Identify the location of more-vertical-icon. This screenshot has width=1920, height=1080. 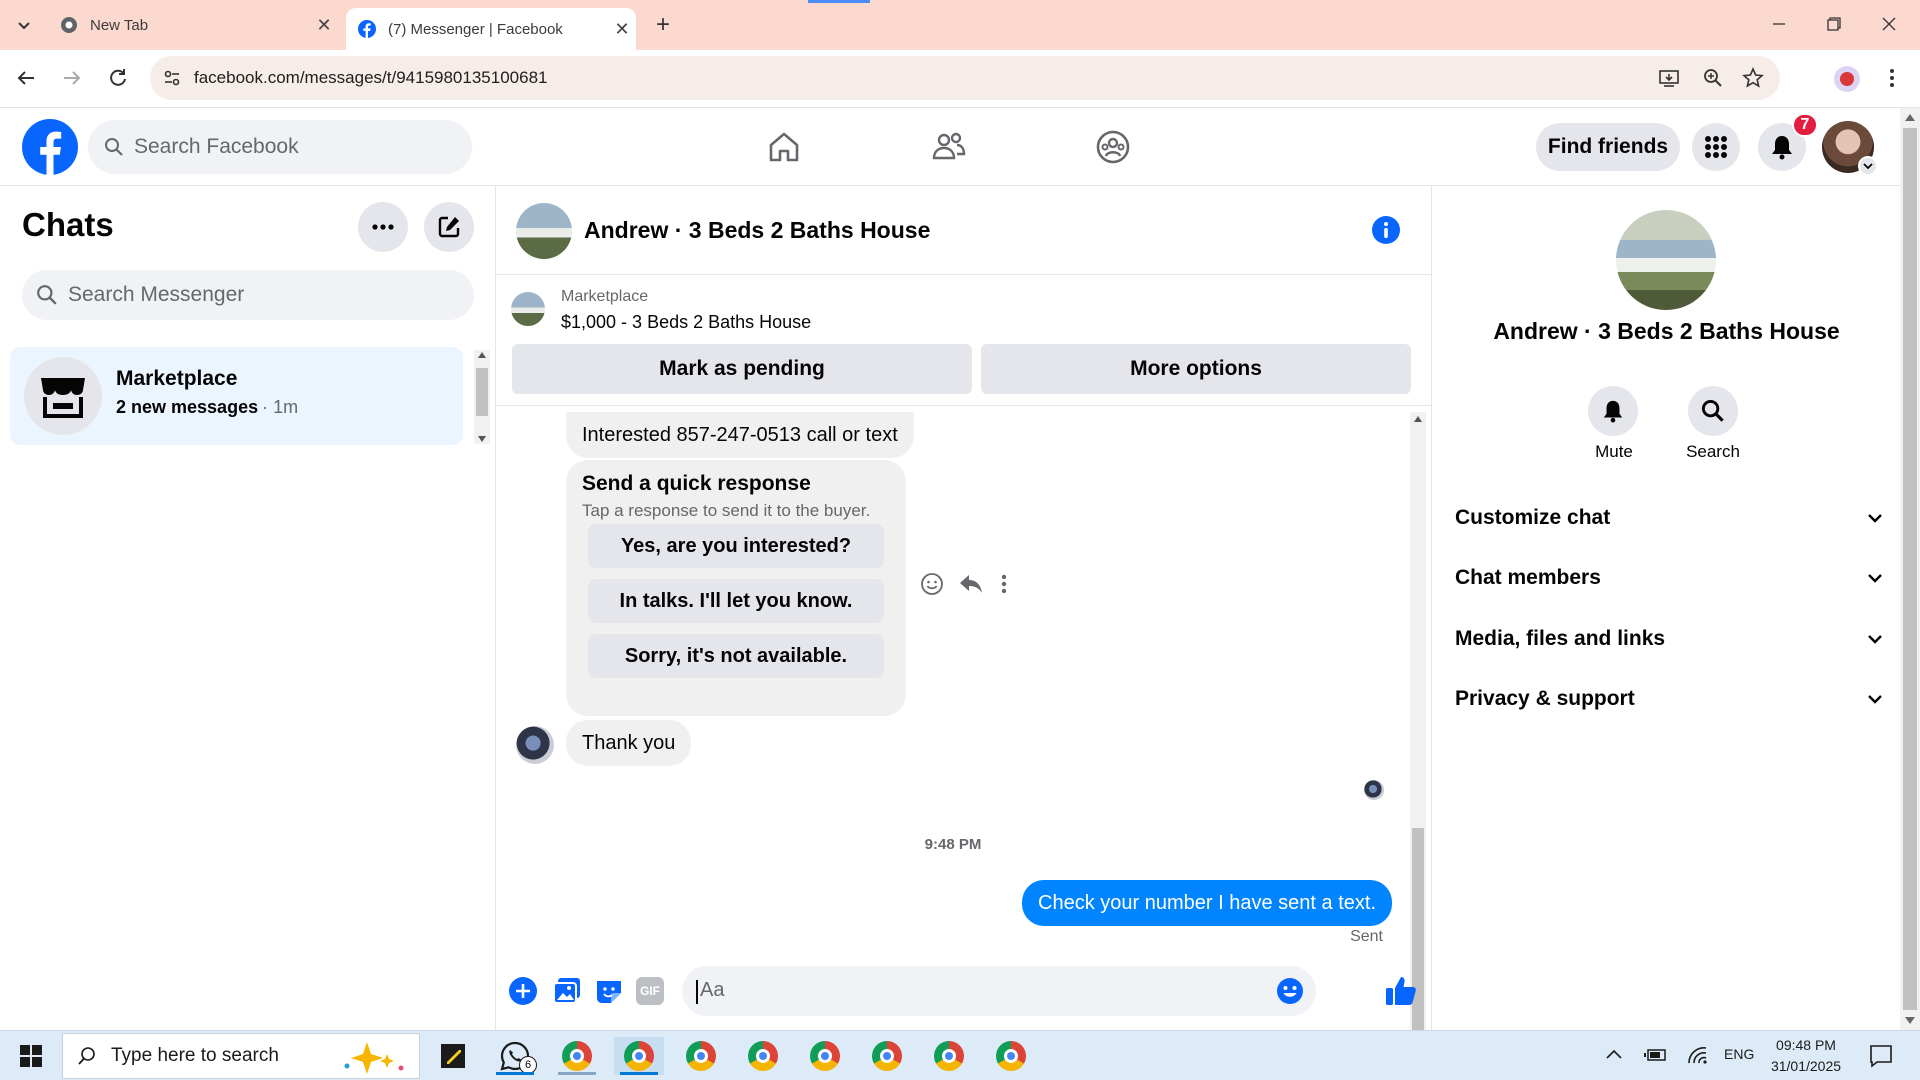
(1004, 584).